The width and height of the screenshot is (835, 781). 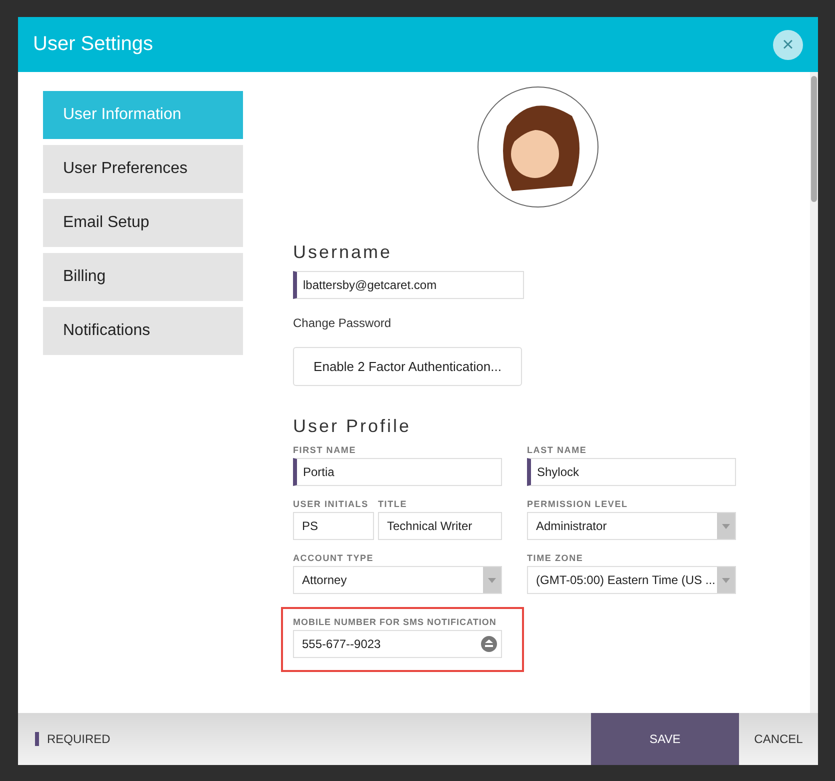 What do you see at coordinates (93, 44) in the screenshot?
I see `window-title: User Settings` at bounding box center [93, 44].